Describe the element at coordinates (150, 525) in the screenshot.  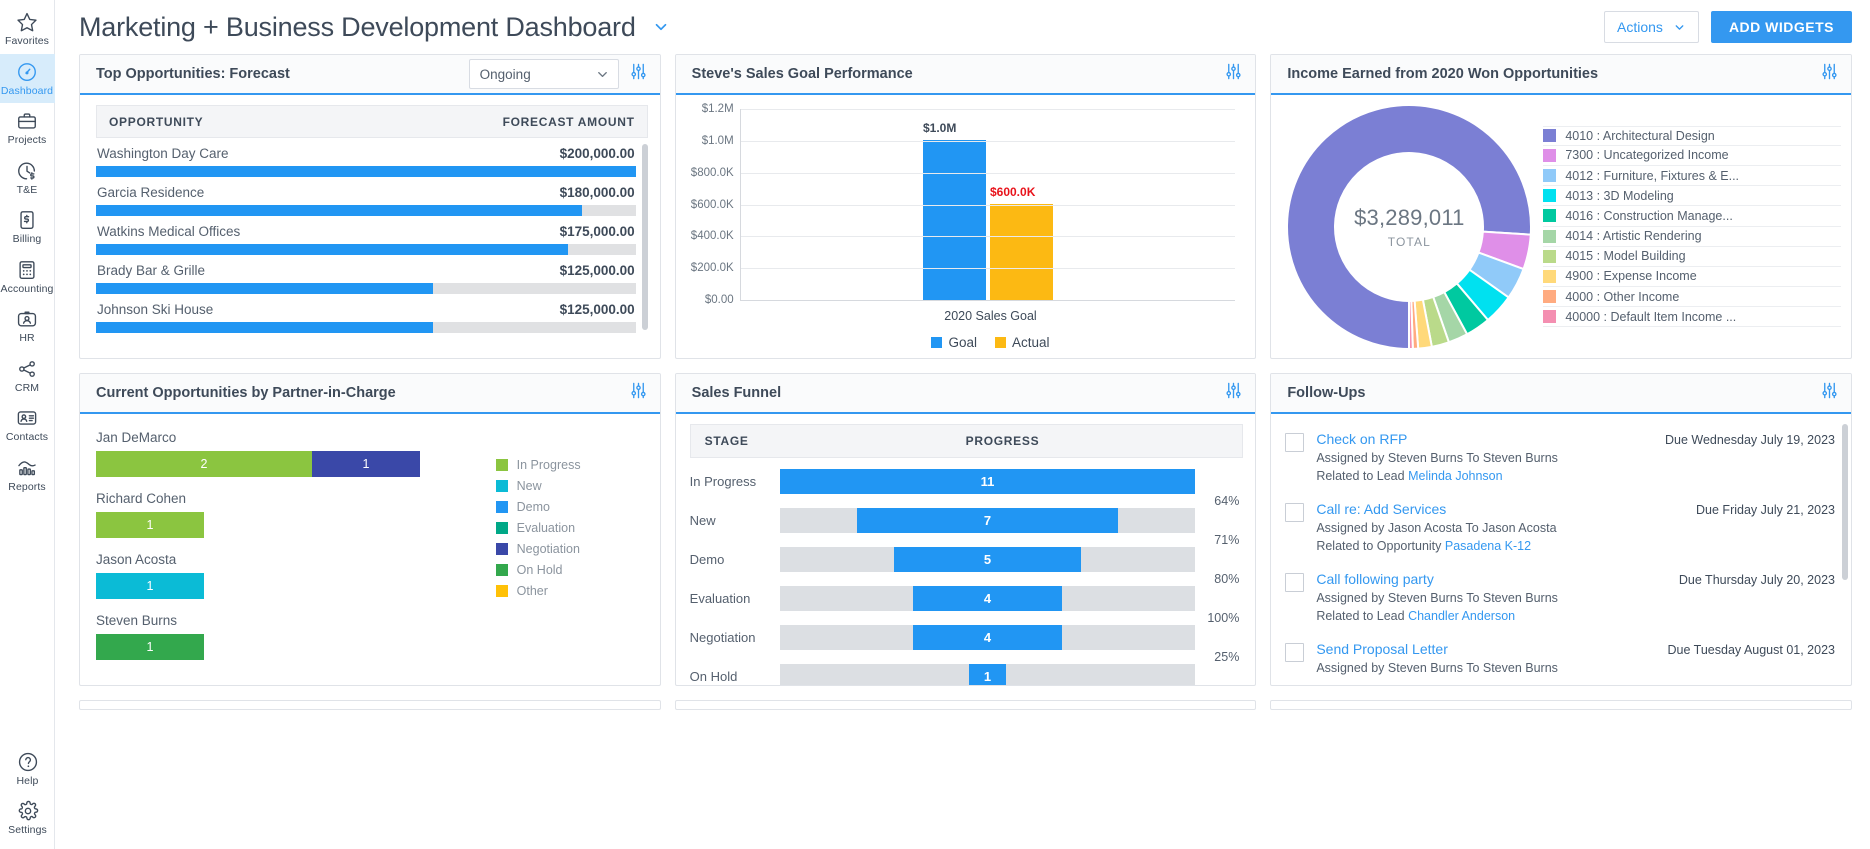
I see `bar-segment-in-progress: 1` at that location.